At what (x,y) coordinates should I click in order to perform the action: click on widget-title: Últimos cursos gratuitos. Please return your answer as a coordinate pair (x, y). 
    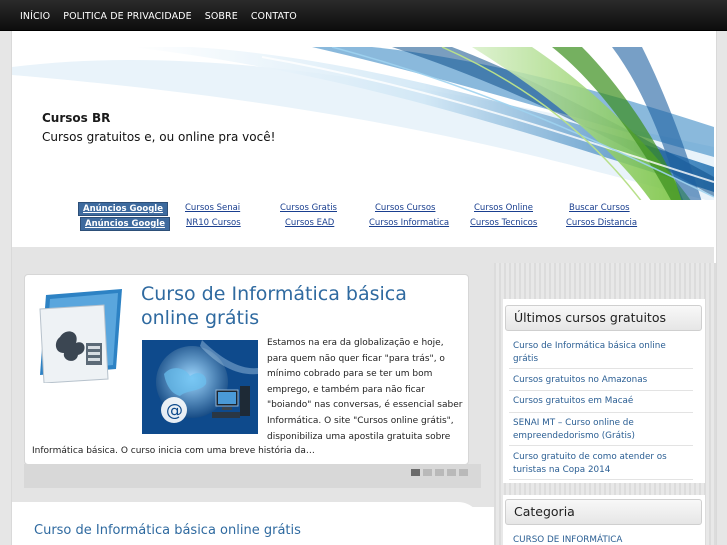
    Looking at the image, I should click on (603, 318).